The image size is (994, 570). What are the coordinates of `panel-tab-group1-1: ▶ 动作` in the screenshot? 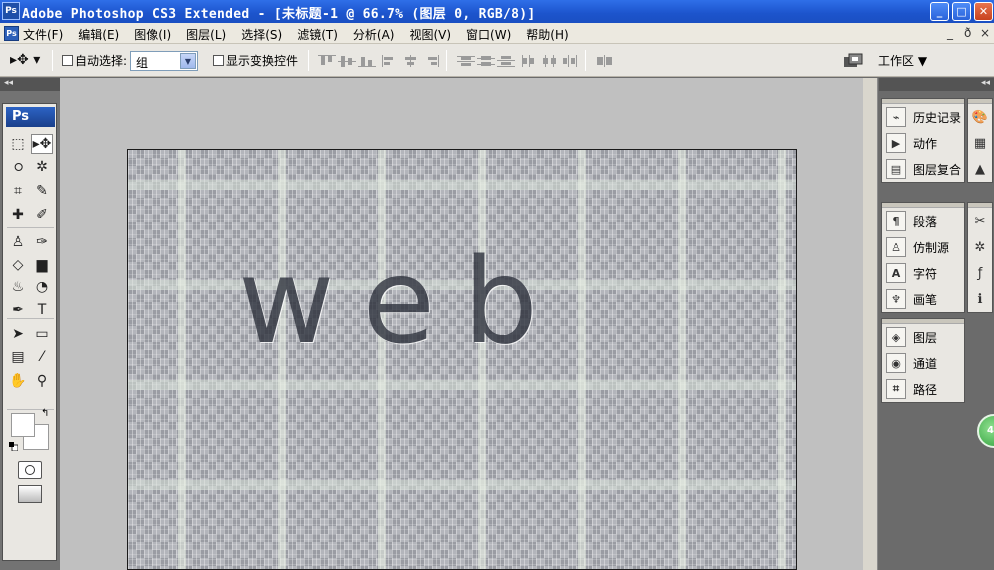 It's located at (923, 143).